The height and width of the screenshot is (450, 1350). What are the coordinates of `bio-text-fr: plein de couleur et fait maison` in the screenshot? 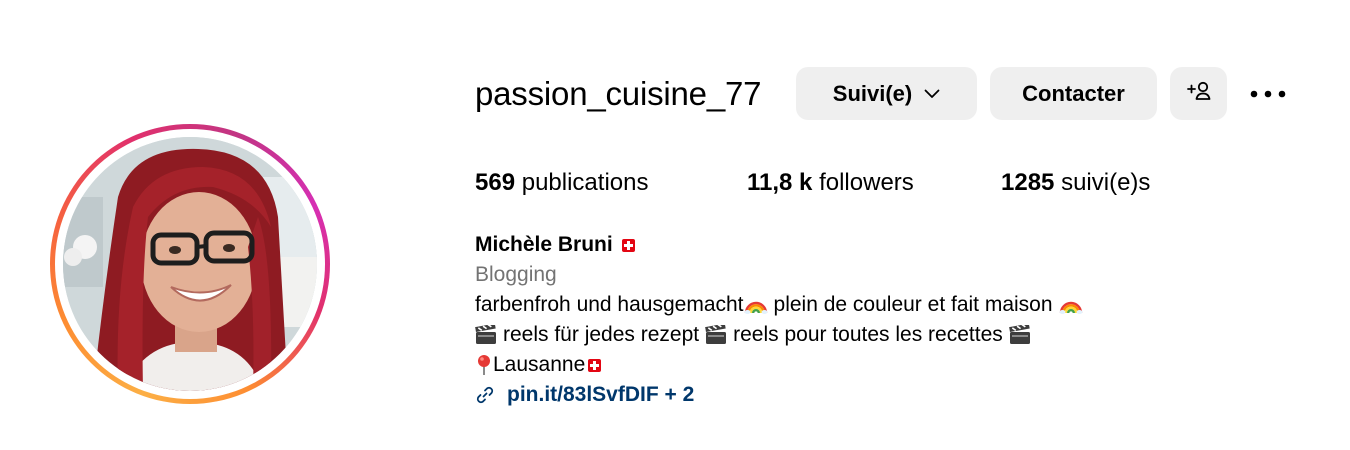 It's located at (913, 304).